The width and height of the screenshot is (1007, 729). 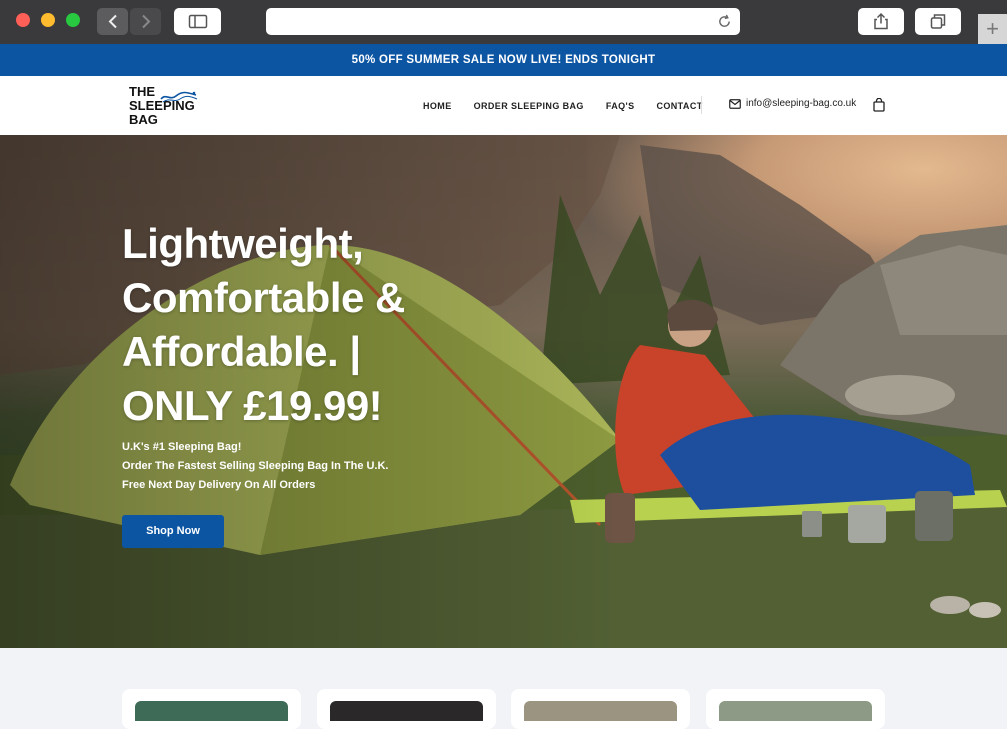 What do you see at coordinates (620, 106) in the screenshot?
I see `nav-faqs: FAQ'S` at bounding box center [620, 106].